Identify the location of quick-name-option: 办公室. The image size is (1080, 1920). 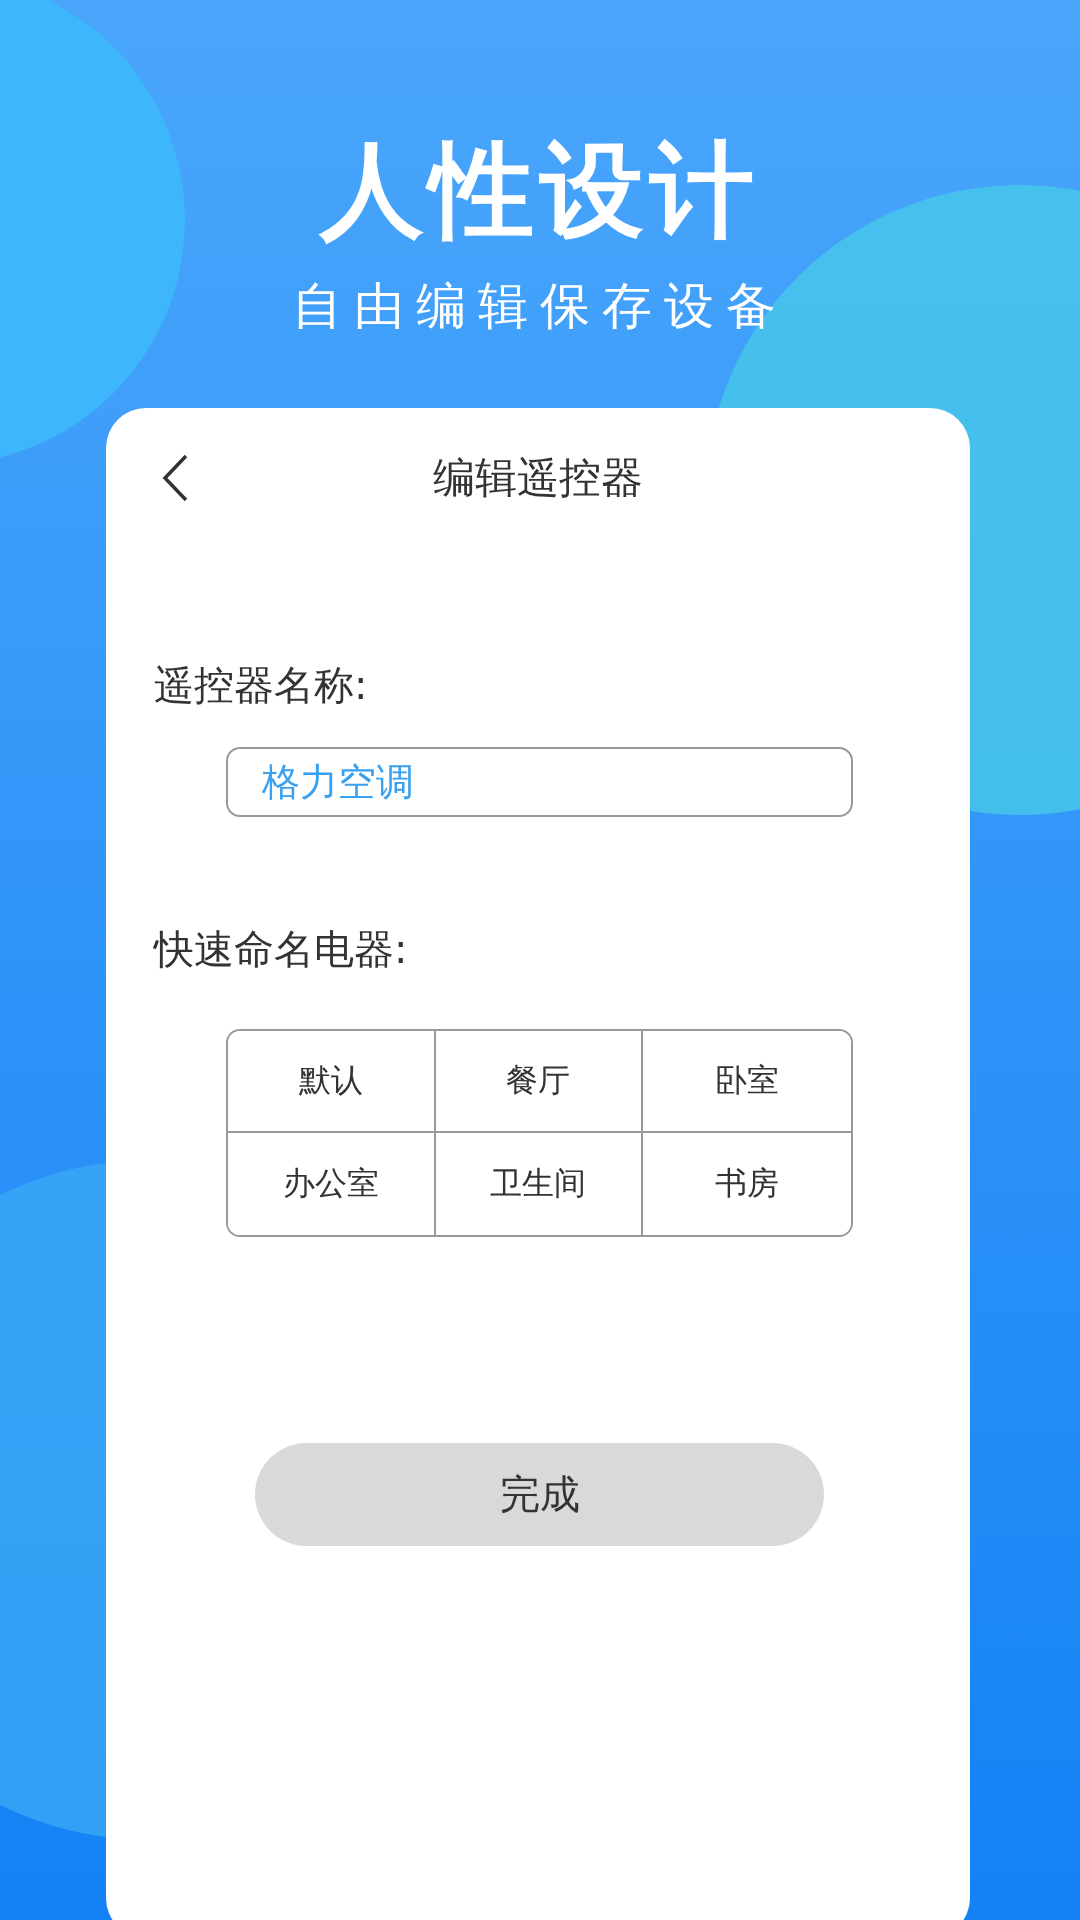
(332, 1184).